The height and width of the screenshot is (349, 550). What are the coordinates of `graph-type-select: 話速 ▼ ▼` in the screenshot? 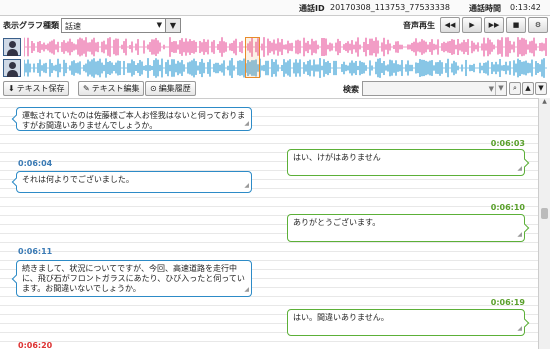 It's located at (121, 25).